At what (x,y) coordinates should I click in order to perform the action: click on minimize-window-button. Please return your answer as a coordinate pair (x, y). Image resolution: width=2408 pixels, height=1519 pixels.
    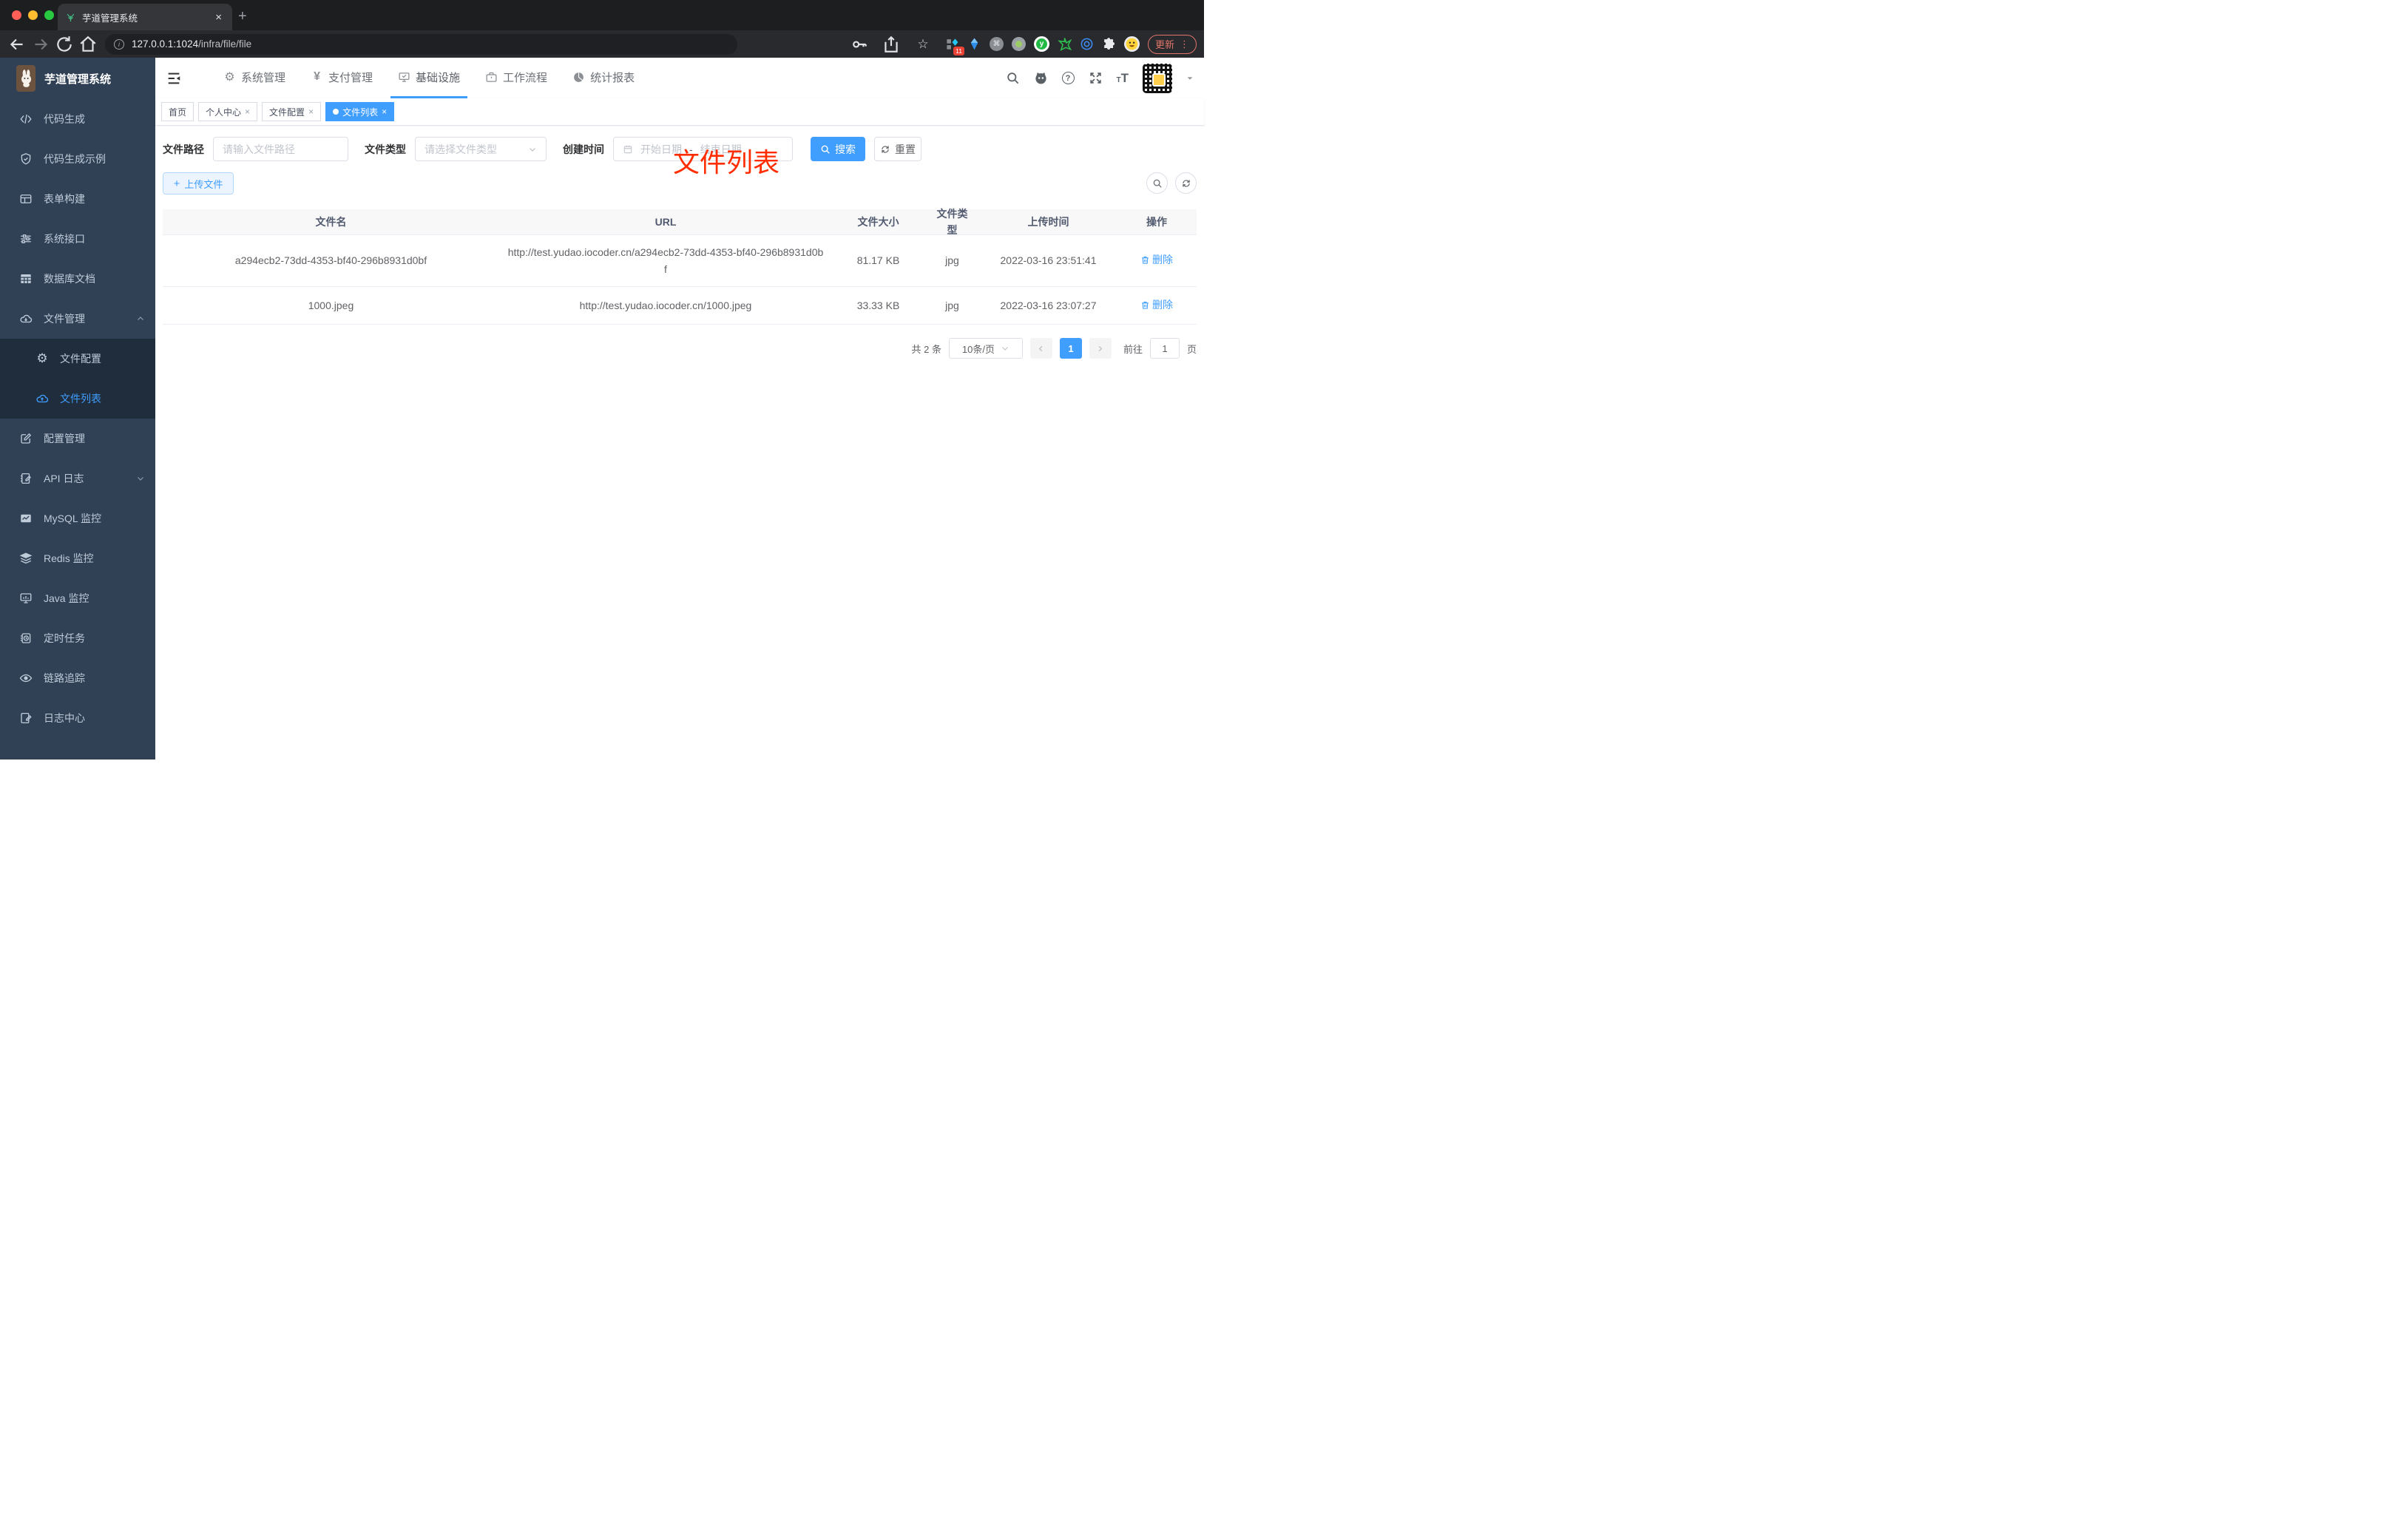
    Looking at the image, I should click on (33, 15).